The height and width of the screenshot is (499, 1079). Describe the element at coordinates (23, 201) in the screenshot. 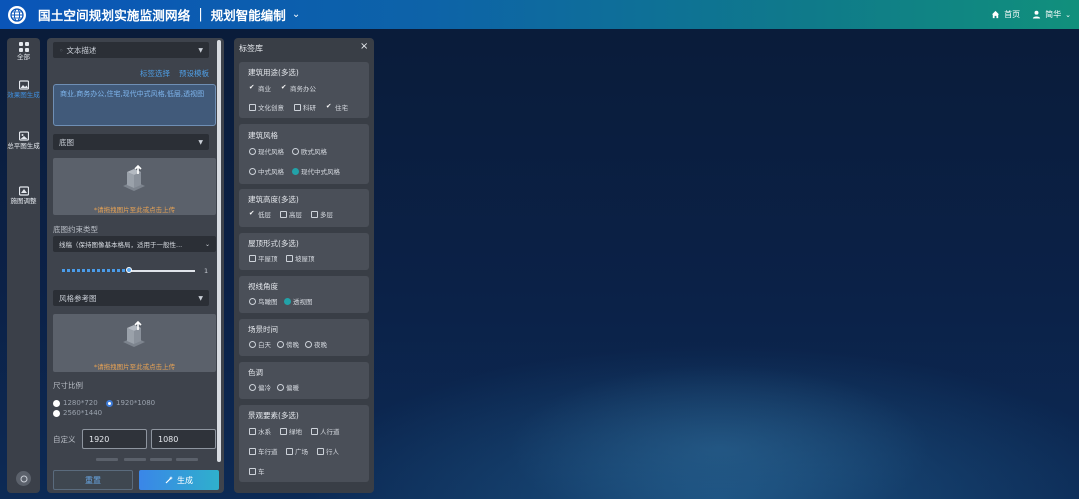

I see `rail-label-adjust: 施图调整` at that location.